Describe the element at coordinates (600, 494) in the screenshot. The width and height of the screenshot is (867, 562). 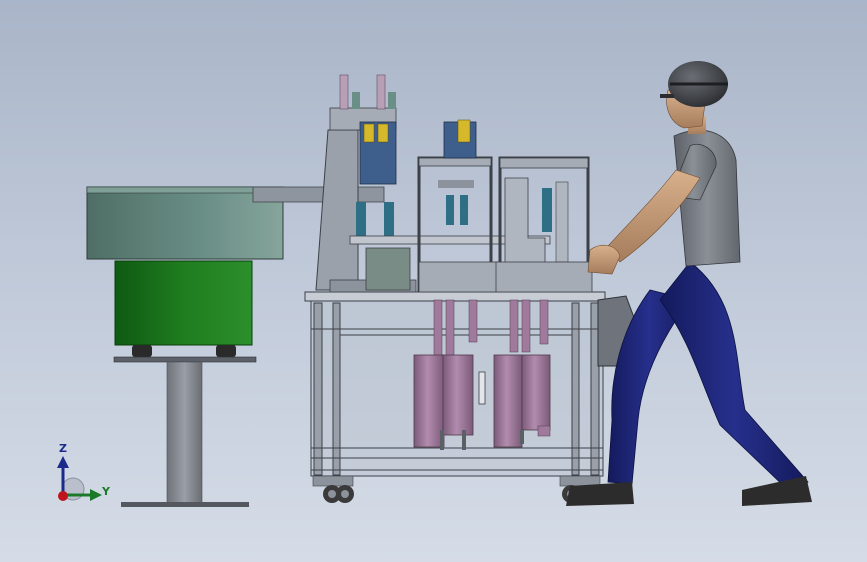
I see `worker-shoe-rear` at that location.